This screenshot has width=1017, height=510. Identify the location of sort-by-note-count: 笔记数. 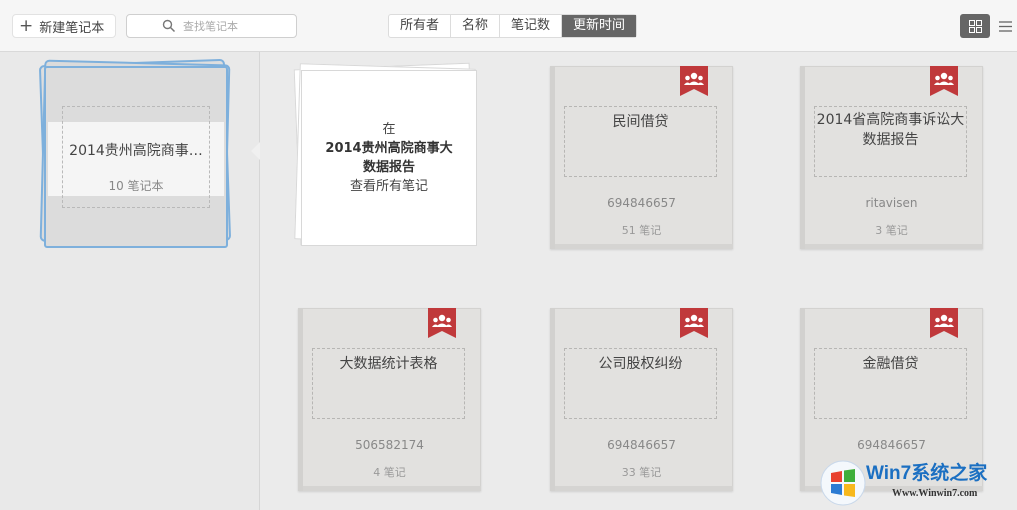
(531, 26).